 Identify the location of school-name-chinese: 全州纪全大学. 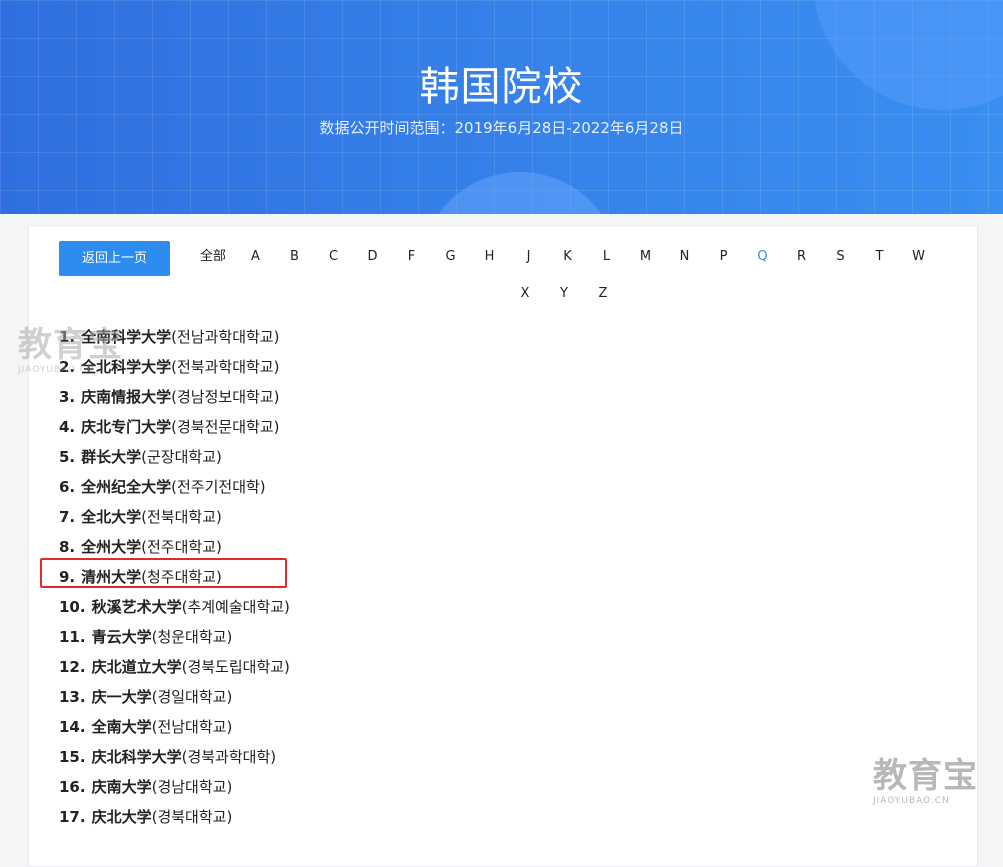
(126, 487).